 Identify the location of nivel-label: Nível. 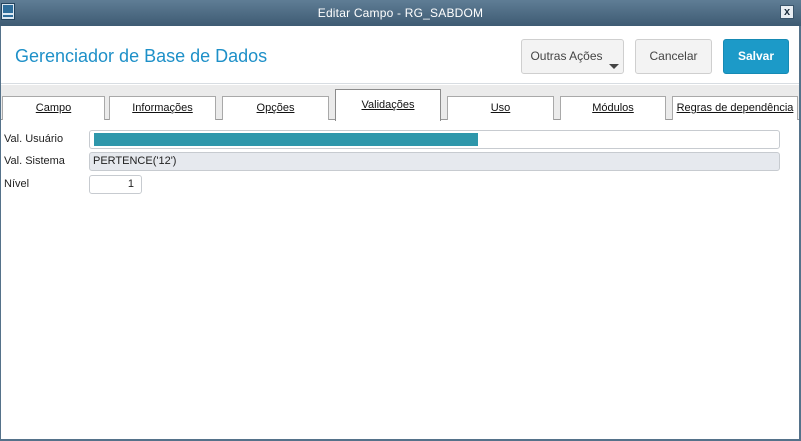
(17, 184).